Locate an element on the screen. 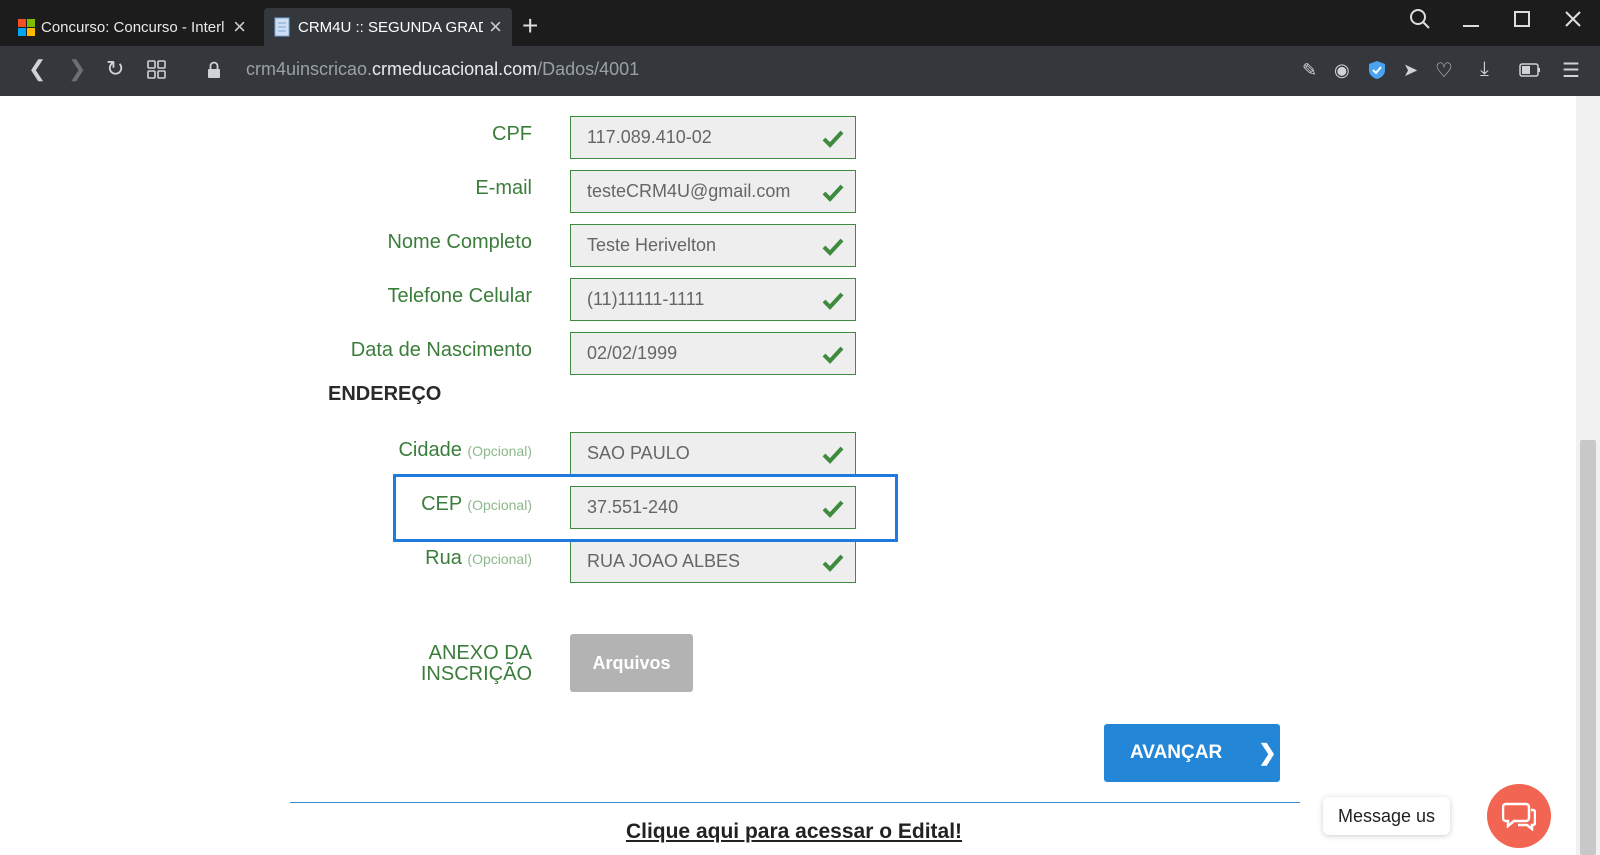 The width and height of the screenshot is (1600, 855). battery-icon is located at coordinates (1530, 70).